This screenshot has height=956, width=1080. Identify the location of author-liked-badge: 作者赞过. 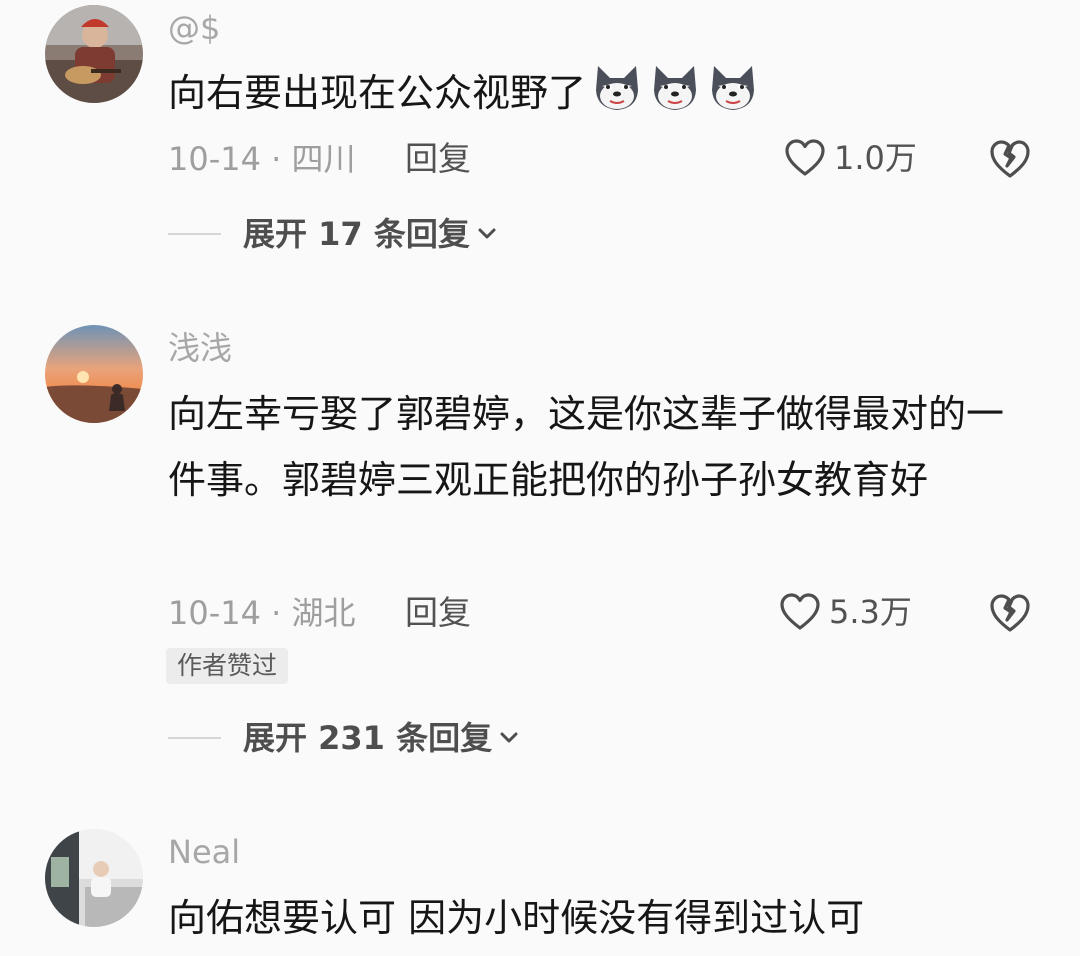
(227, 666).